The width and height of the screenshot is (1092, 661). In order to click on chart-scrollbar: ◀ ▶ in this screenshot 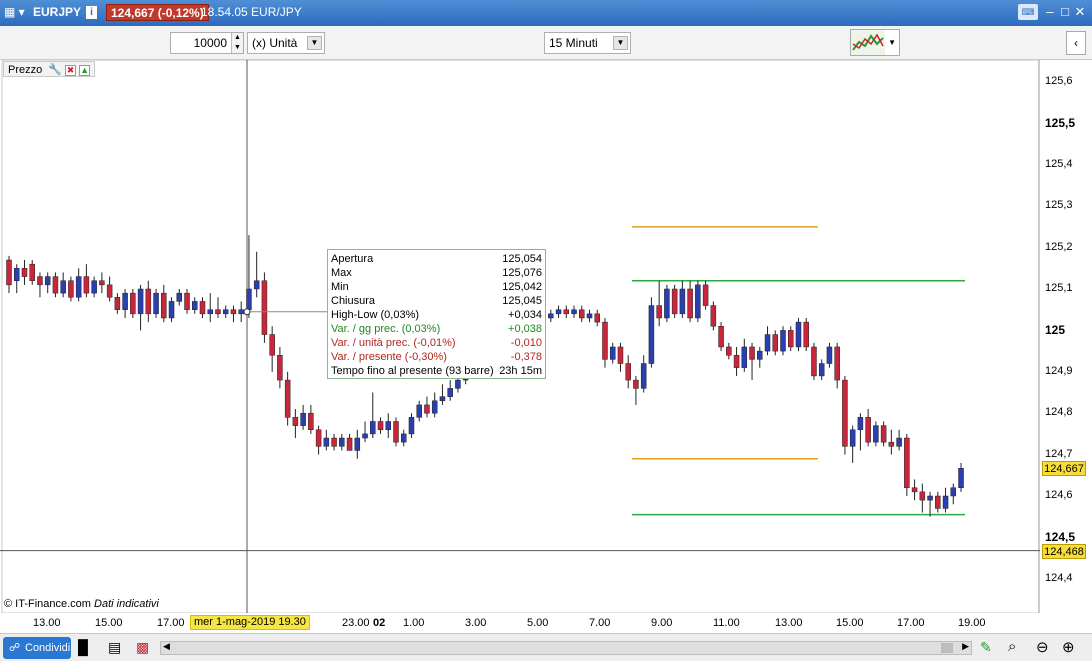, I will do `click(566, 648)`.